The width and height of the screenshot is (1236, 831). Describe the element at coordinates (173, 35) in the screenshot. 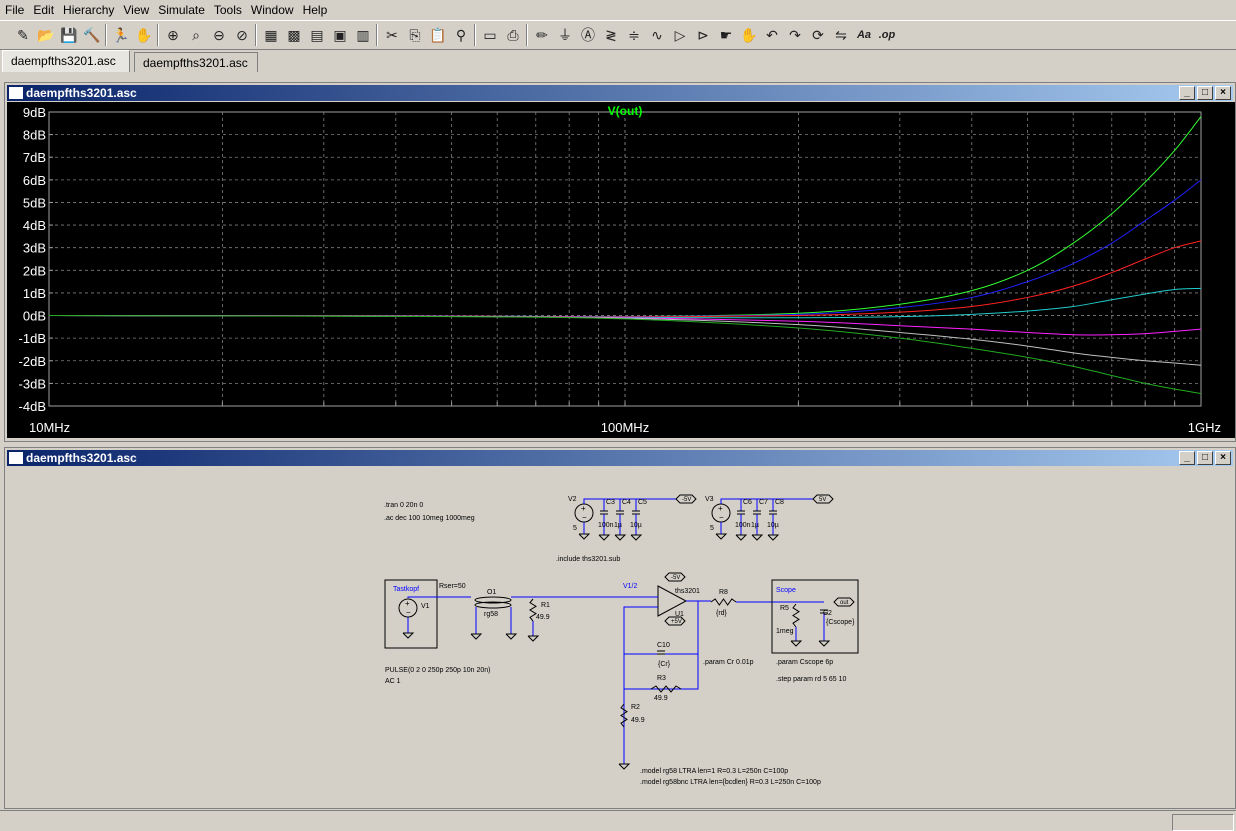

I see `zoom-in-icon: ⊕` at that location.